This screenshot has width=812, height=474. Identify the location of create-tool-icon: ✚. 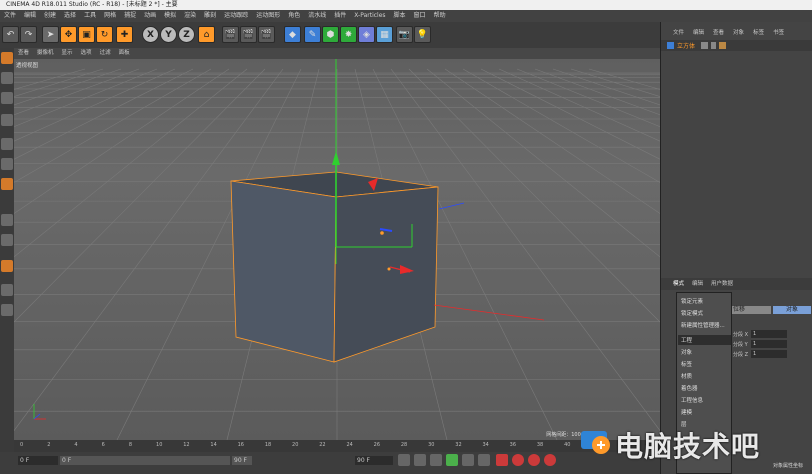
(124, 34).